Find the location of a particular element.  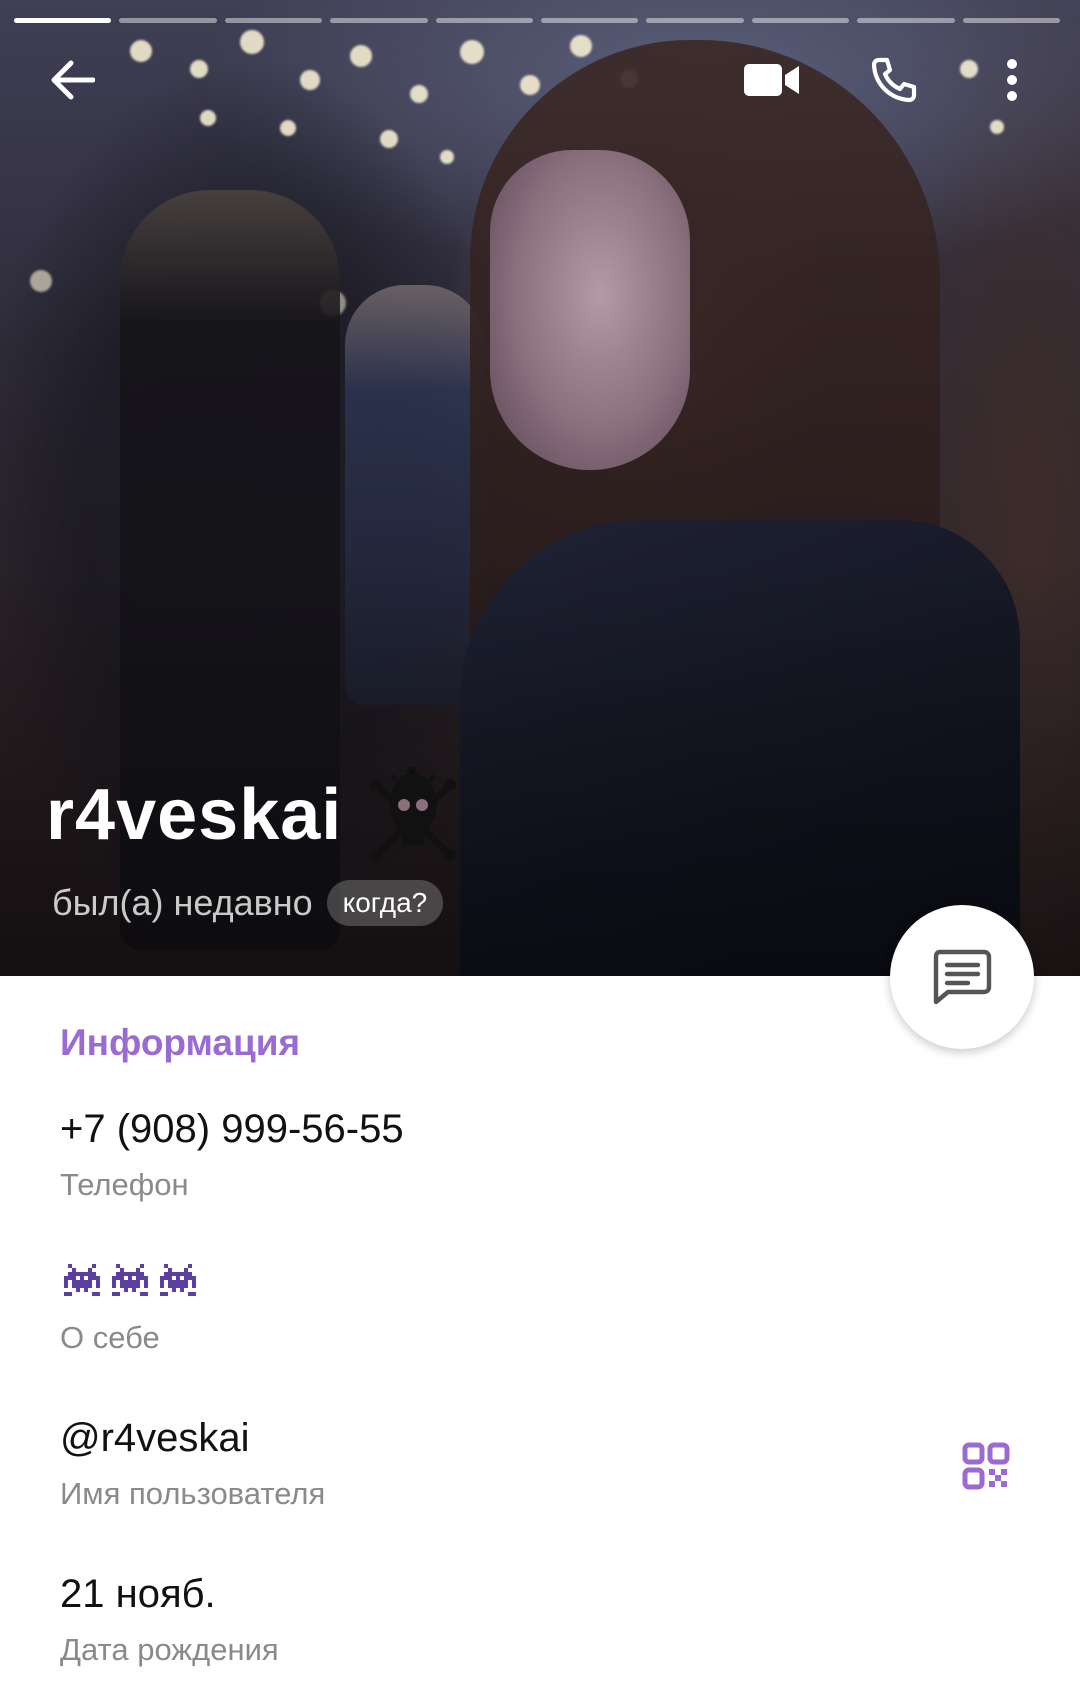

more-vertical-icon is located at coordinates (1012, 80).